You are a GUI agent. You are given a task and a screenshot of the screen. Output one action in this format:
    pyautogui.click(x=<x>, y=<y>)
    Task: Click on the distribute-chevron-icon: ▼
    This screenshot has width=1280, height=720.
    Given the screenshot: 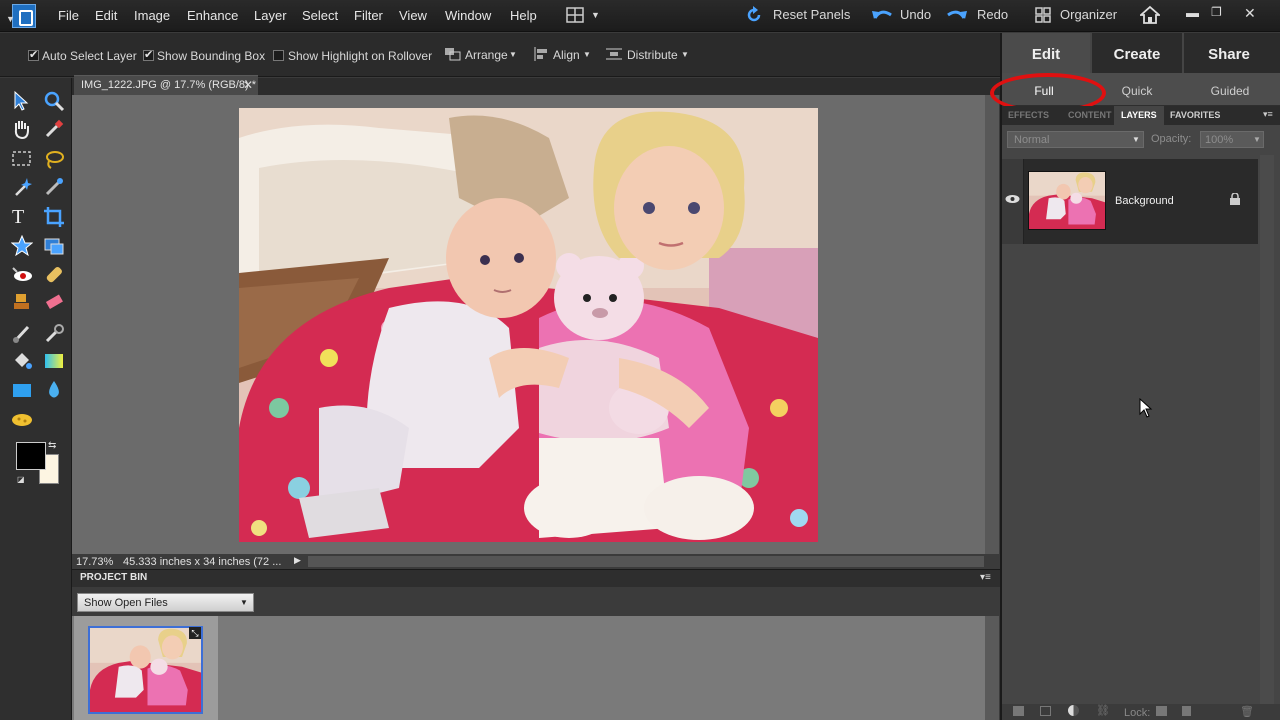 What is the action you would take?
    pyautogui.click(x=685, y=54)
    